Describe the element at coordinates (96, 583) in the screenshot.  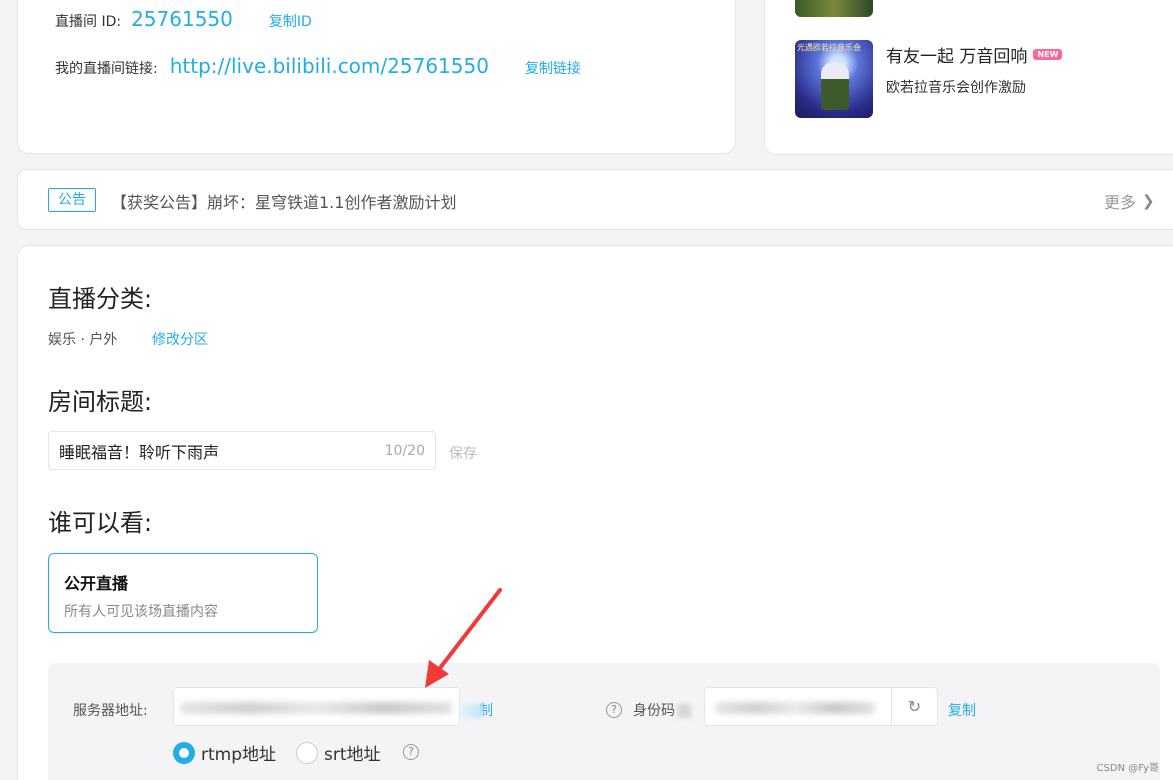
I see `public-live-title: 公开直播` at that location.